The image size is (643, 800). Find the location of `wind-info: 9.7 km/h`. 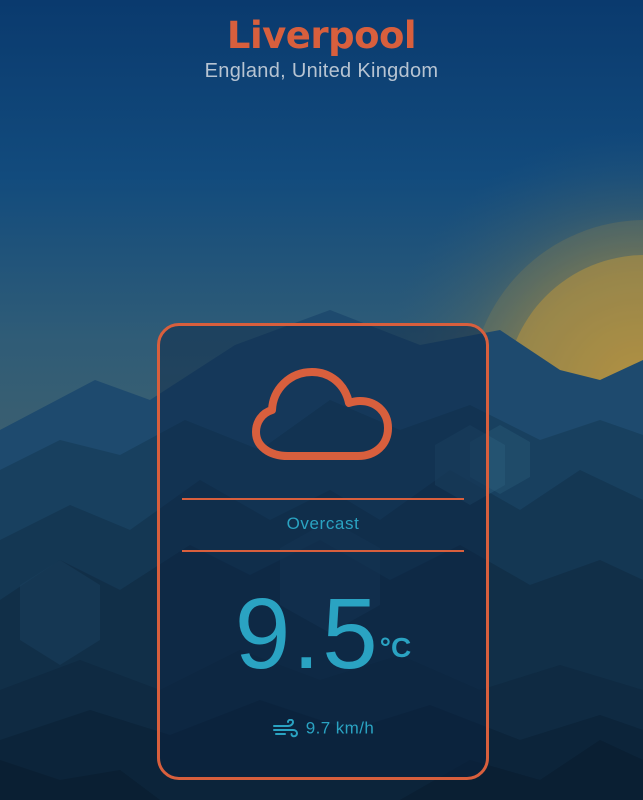

wind-info: 9.7 km/h is located at coordinates (323, 728).